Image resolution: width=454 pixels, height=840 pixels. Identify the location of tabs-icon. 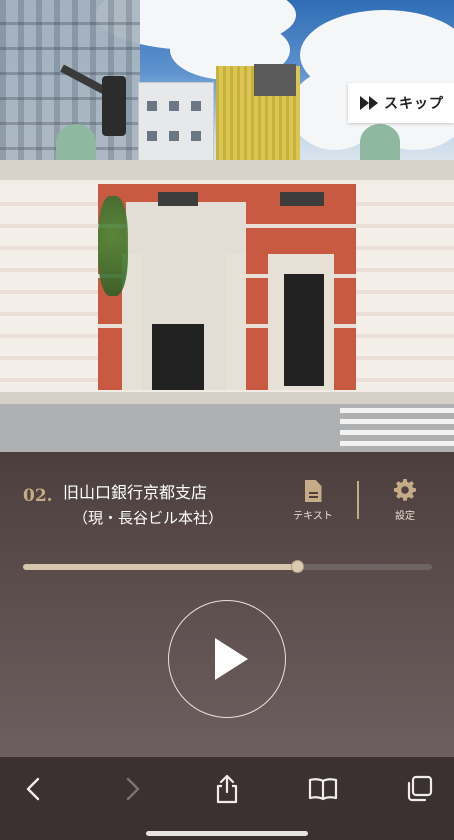
(419, 789).